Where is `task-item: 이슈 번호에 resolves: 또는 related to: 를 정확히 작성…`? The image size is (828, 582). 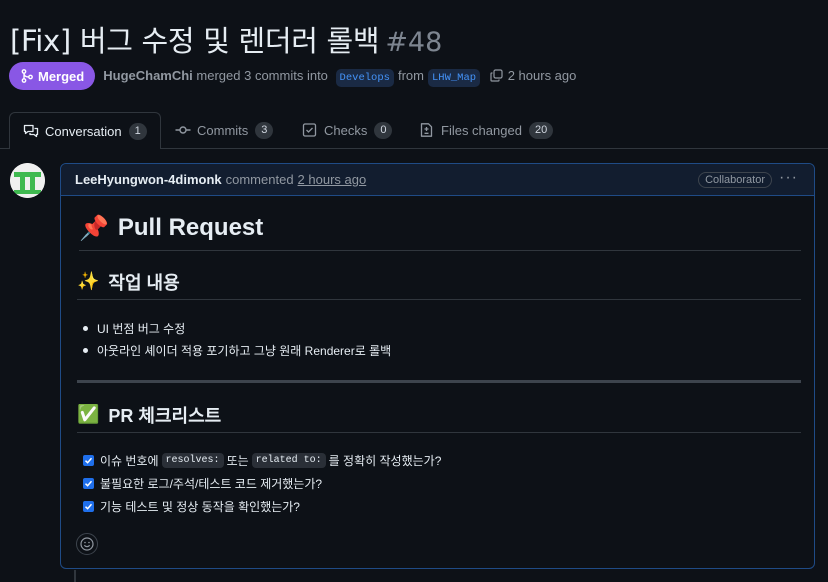 task-item: 이슈 번호에 resolves: 또는 related to: 를 정확히 작성… is located at coordinates (262, 460).